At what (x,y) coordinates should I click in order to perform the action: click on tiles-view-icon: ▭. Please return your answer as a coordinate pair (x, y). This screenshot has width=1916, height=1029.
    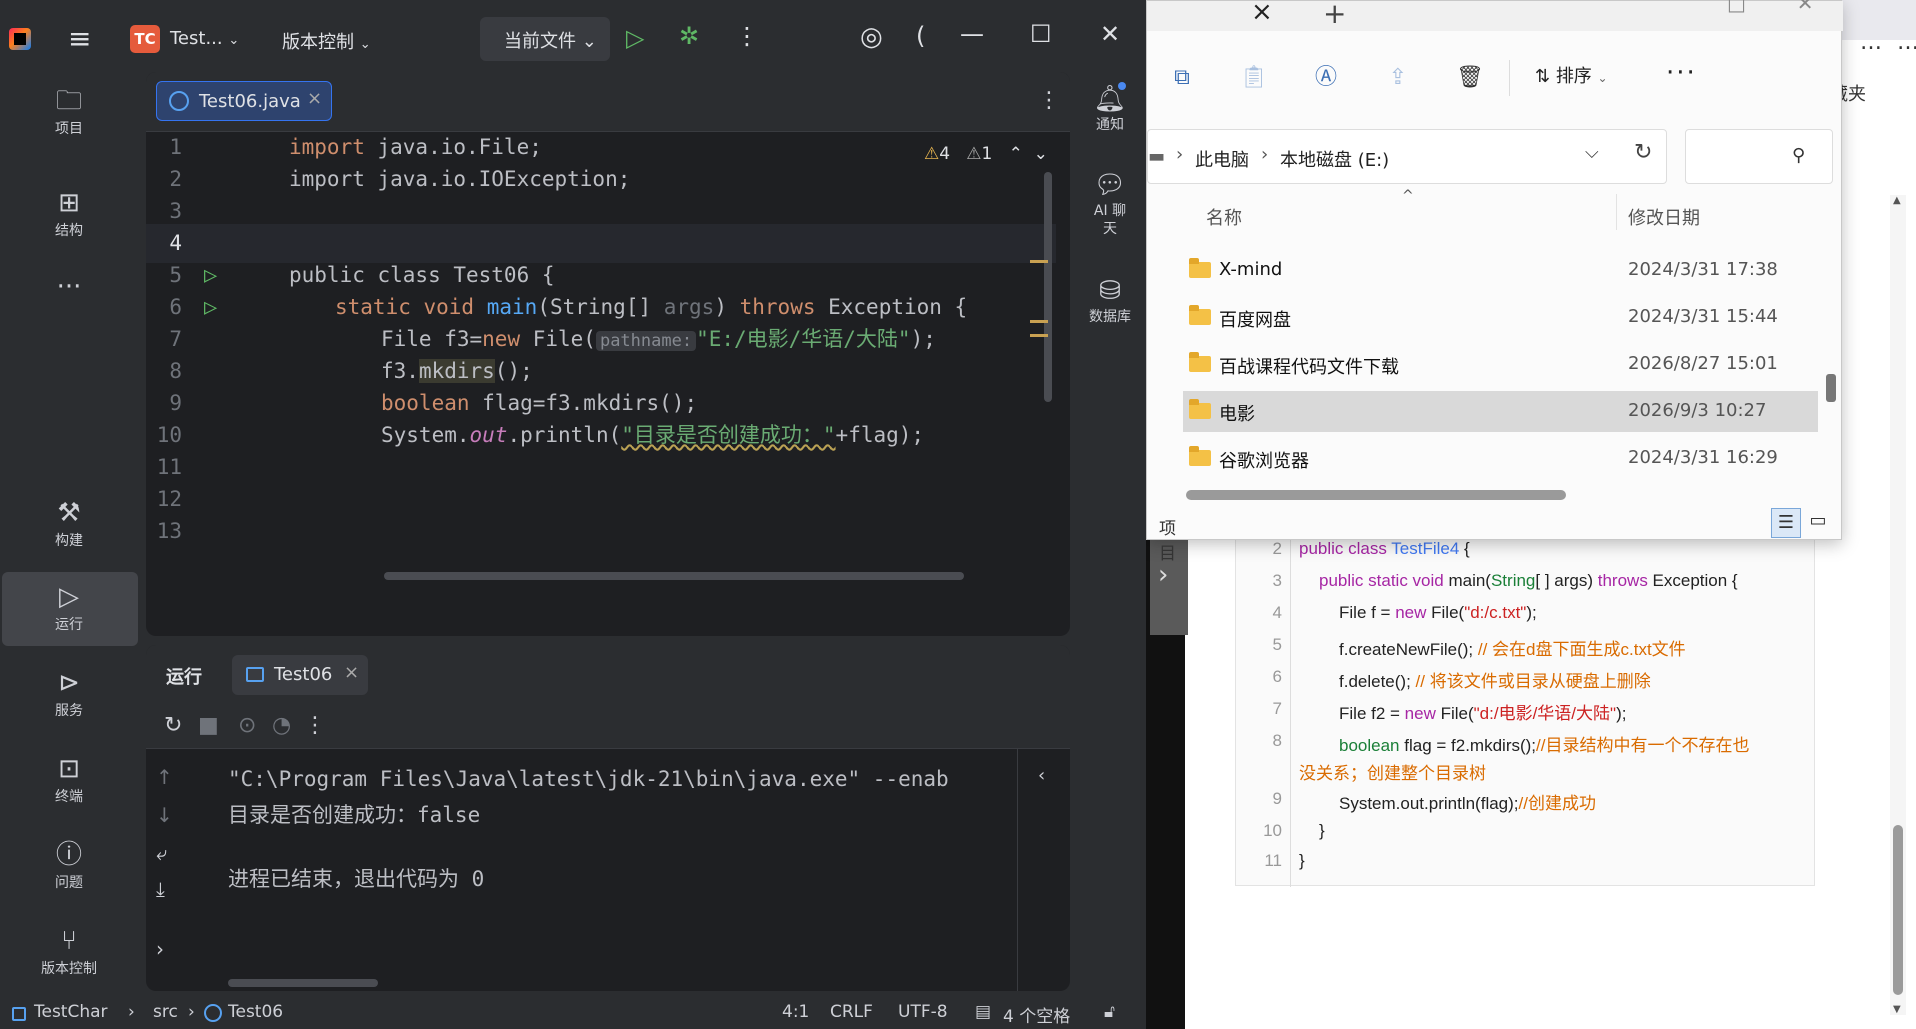
    Looking at the image, I should click on (1818, 523).